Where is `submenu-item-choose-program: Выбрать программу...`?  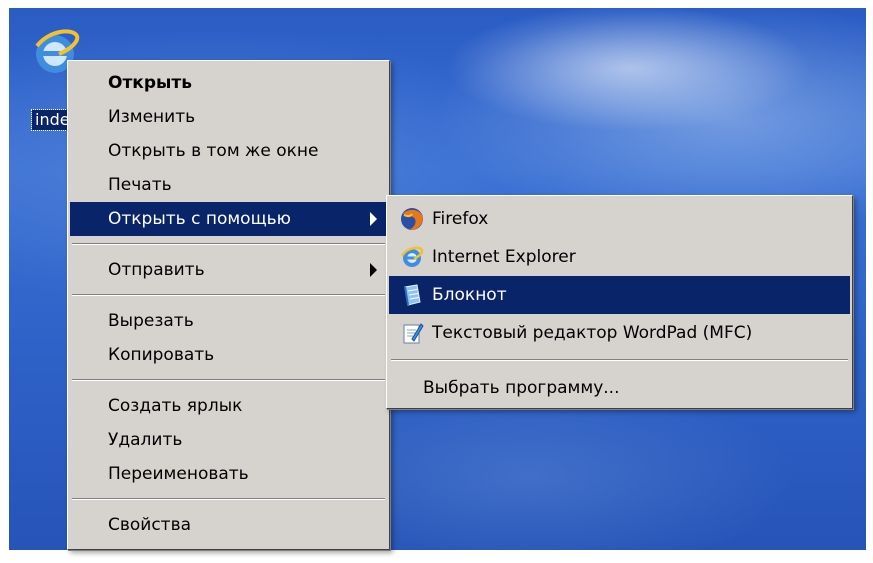 submenu-item-choose-program: Выбрать программу... is located at coordinates (619, 388).